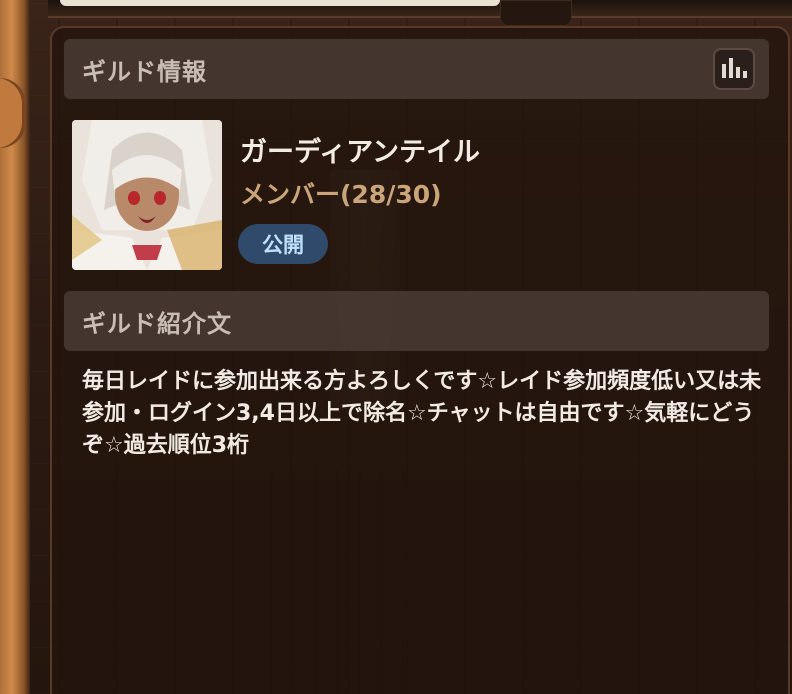  Describe the element at coordinates (734, 69) in the screenshot. I see `bar-chart-icon` at that location.